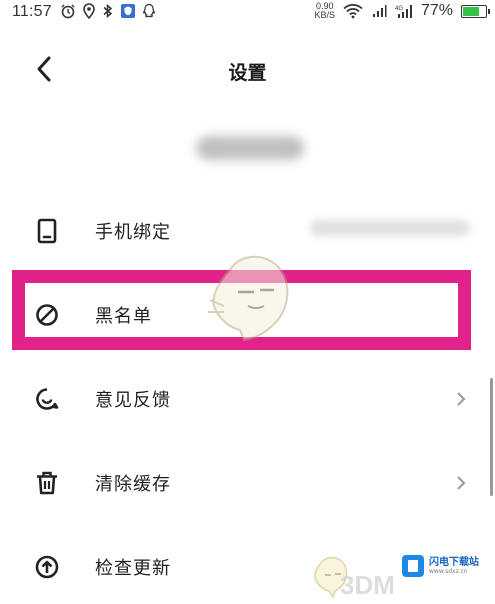  What do you see at coordinates (247, 13) in the screenshot?
I see `status-bar: 11:57 0.90 KB/S 4G 77%` at bounding box center [247, 13].